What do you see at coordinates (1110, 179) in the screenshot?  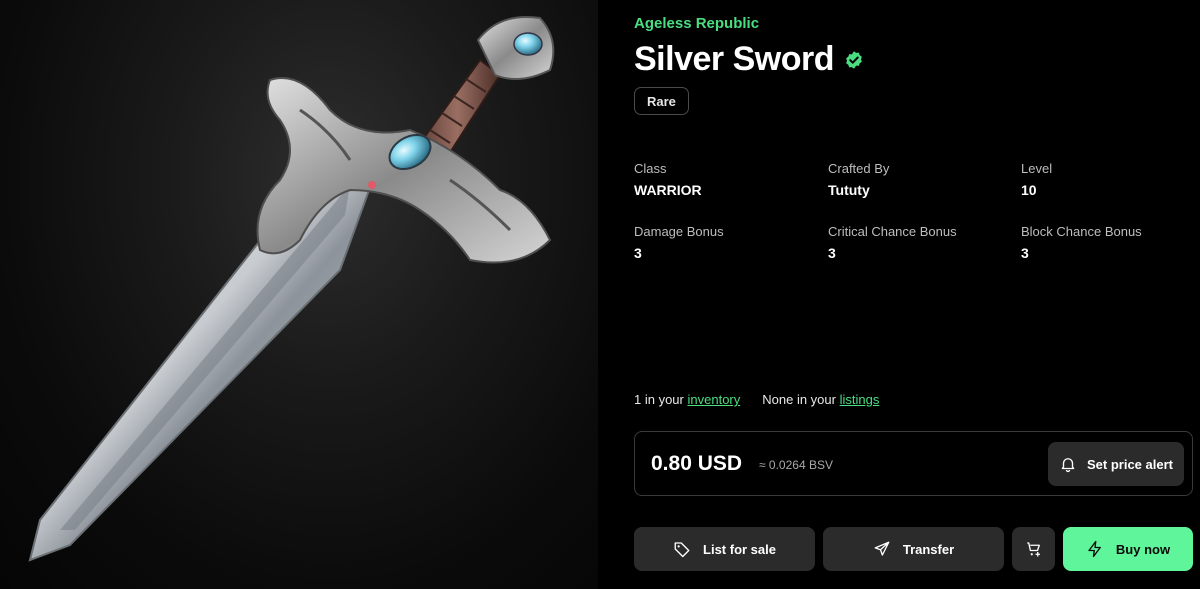 I see `stat-level: Level 10` at bounding box center [1110, 179].